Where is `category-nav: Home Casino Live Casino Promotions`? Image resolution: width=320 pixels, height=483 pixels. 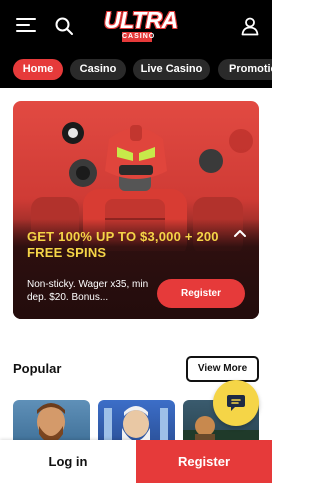 category-nav: Home Casino Live Casino Promotions is located at coordinates (136, 70).